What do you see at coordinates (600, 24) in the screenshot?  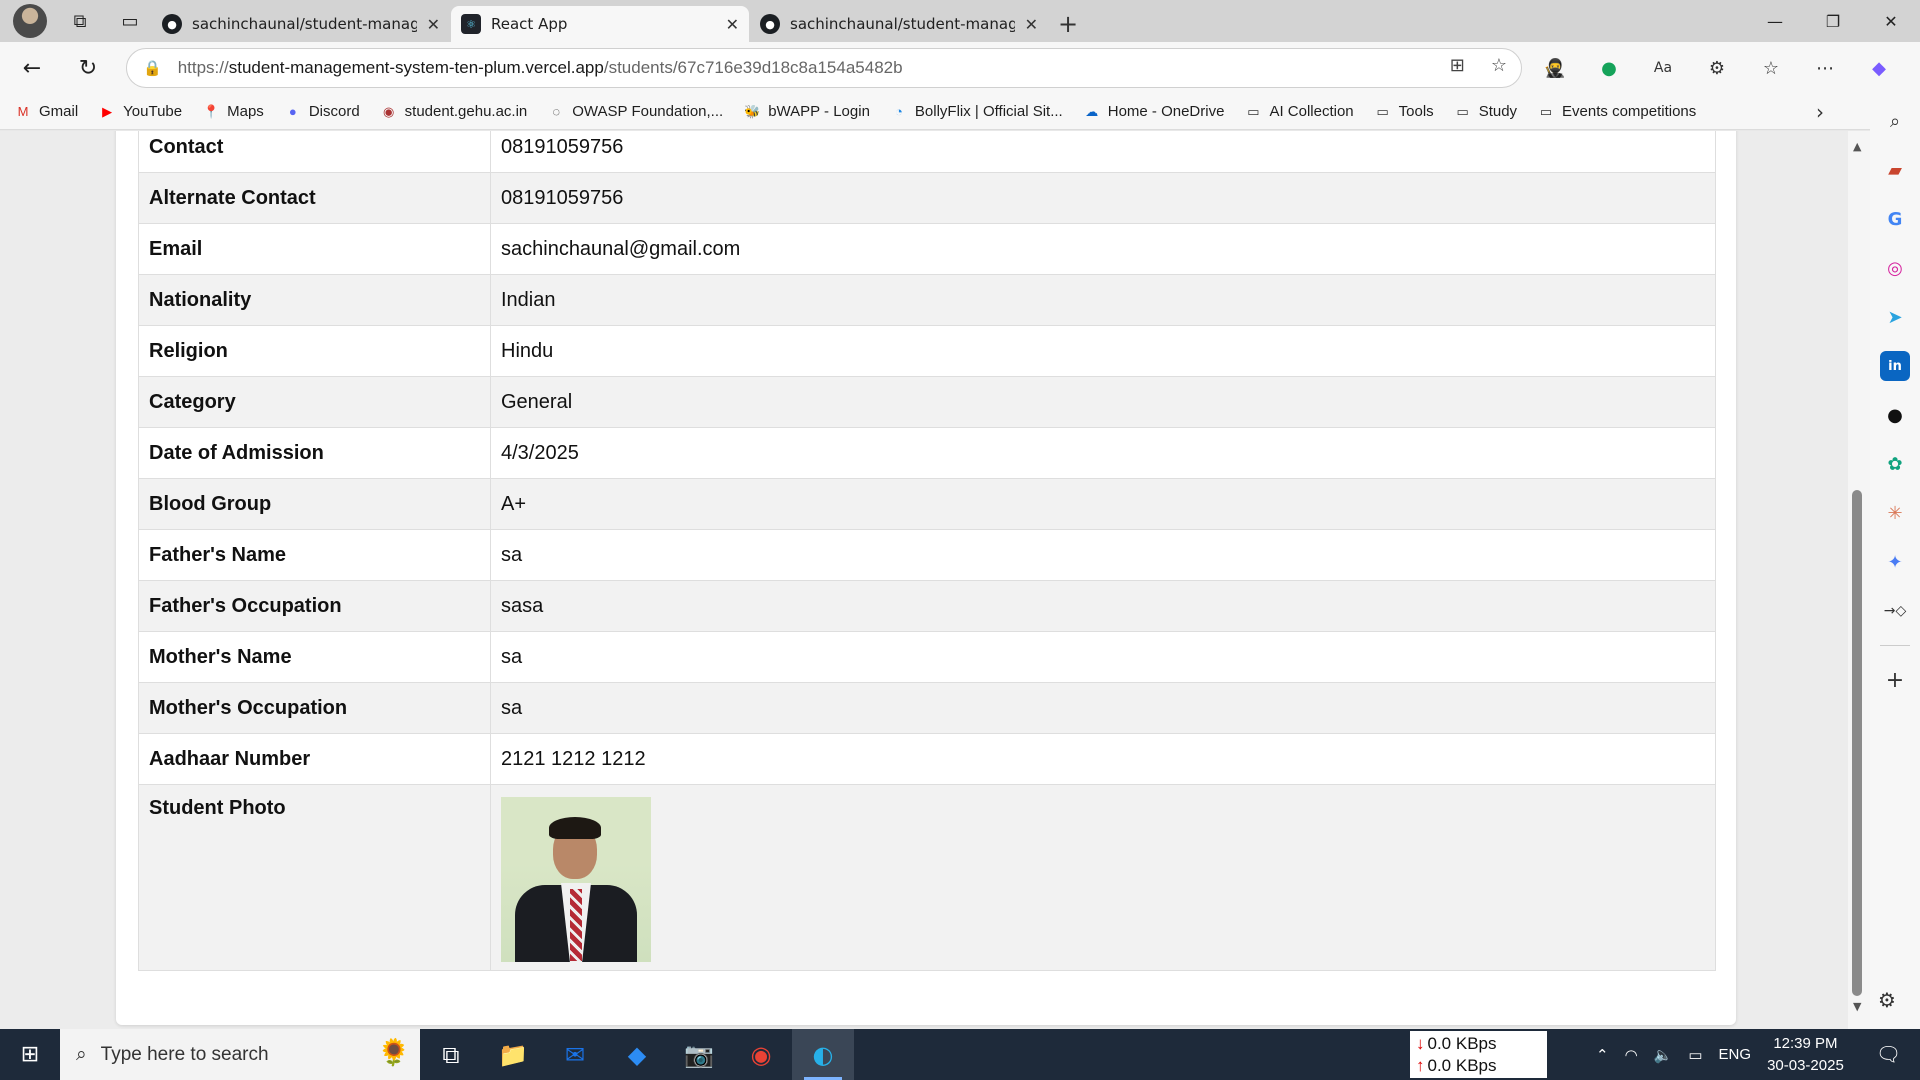 I see `browser-tab: ⚛ React App ✕` at bounding box center [600, 24].